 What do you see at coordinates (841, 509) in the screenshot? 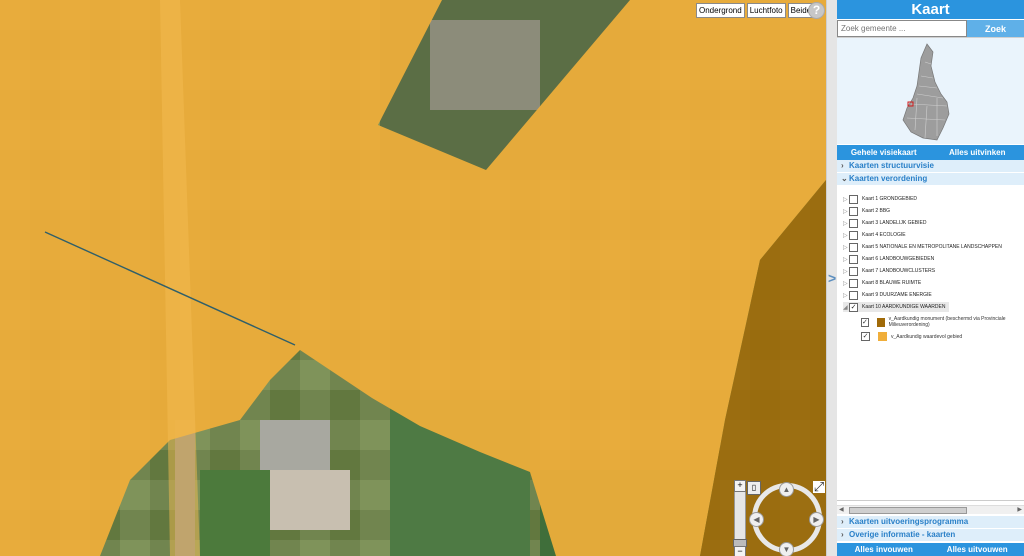
I see `scroll-left-icon: ◀` at bounding box center [841, 509].